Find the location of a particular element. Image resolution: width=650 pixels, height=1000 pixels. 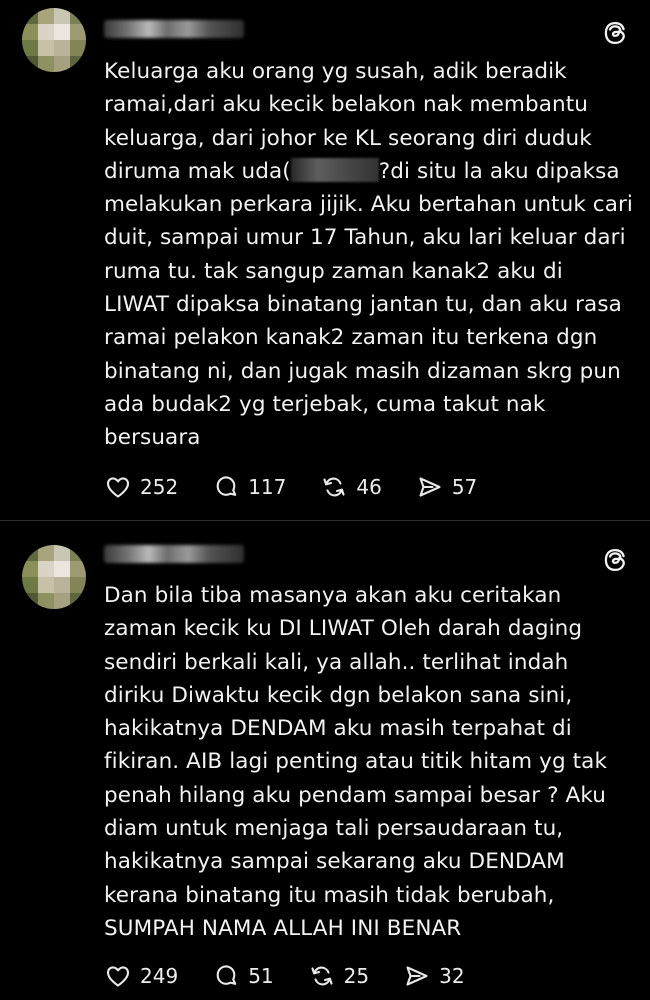

share-button: 57 is located at coordinates (446, 487).